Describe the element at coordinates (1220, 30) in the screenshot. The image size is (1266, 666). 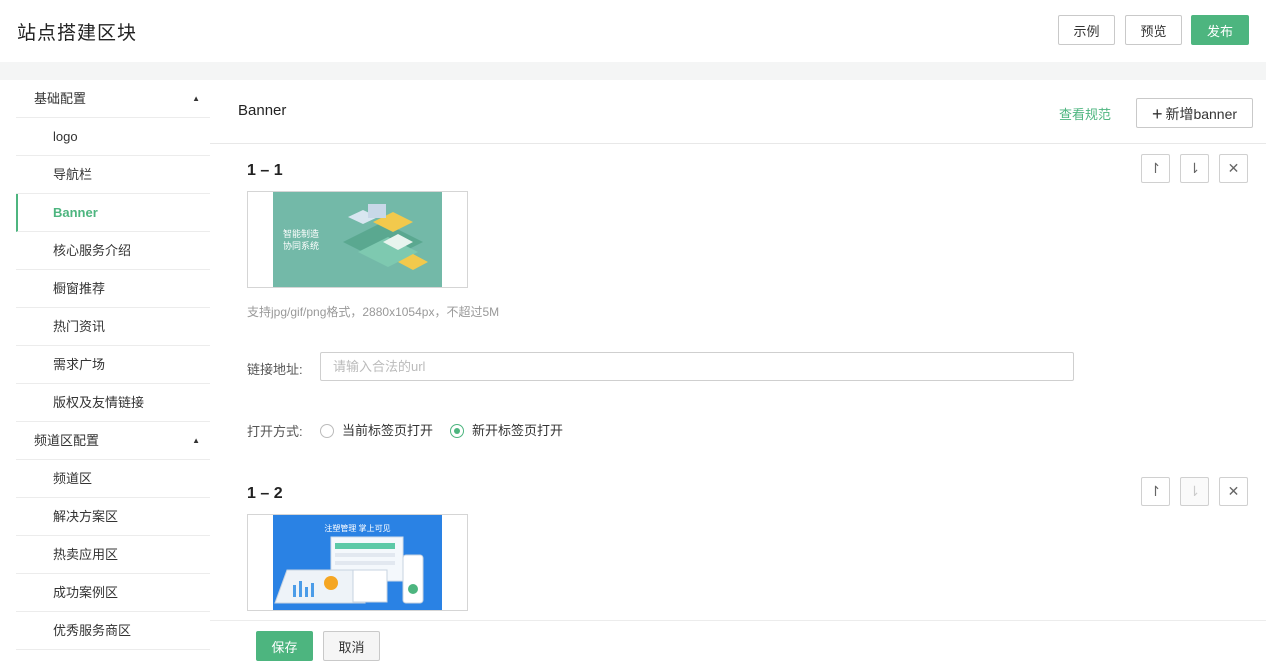
I see `publish-button: 发布` at that location.